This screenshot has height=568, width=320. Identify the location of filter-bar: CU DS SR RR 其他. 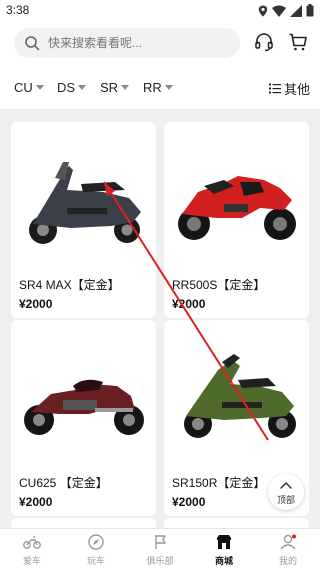
(160, 88).